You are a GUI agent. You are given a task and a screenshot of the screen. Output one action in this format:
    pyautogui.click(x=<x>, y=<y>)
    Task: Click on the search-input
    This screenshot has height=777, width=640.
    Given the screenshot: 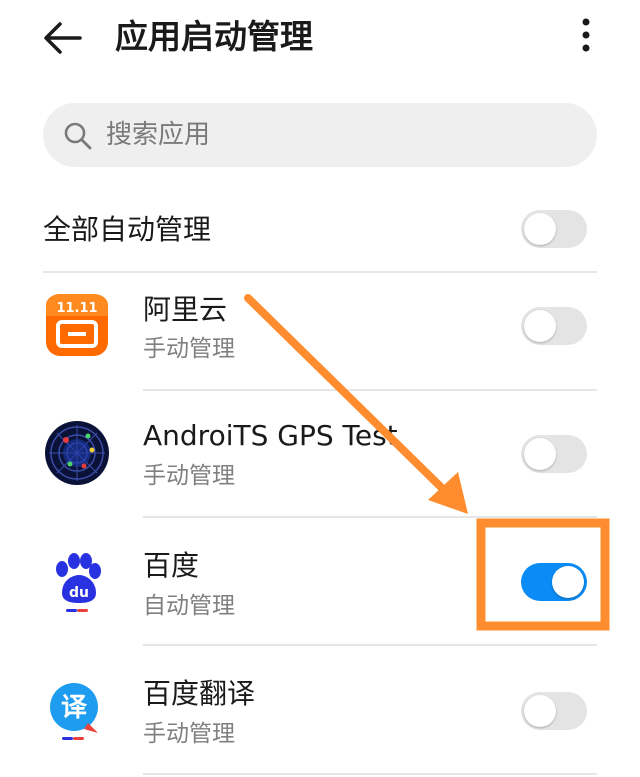 What is the action you would take?
    pyautogui.click(x=341, y=135)
    